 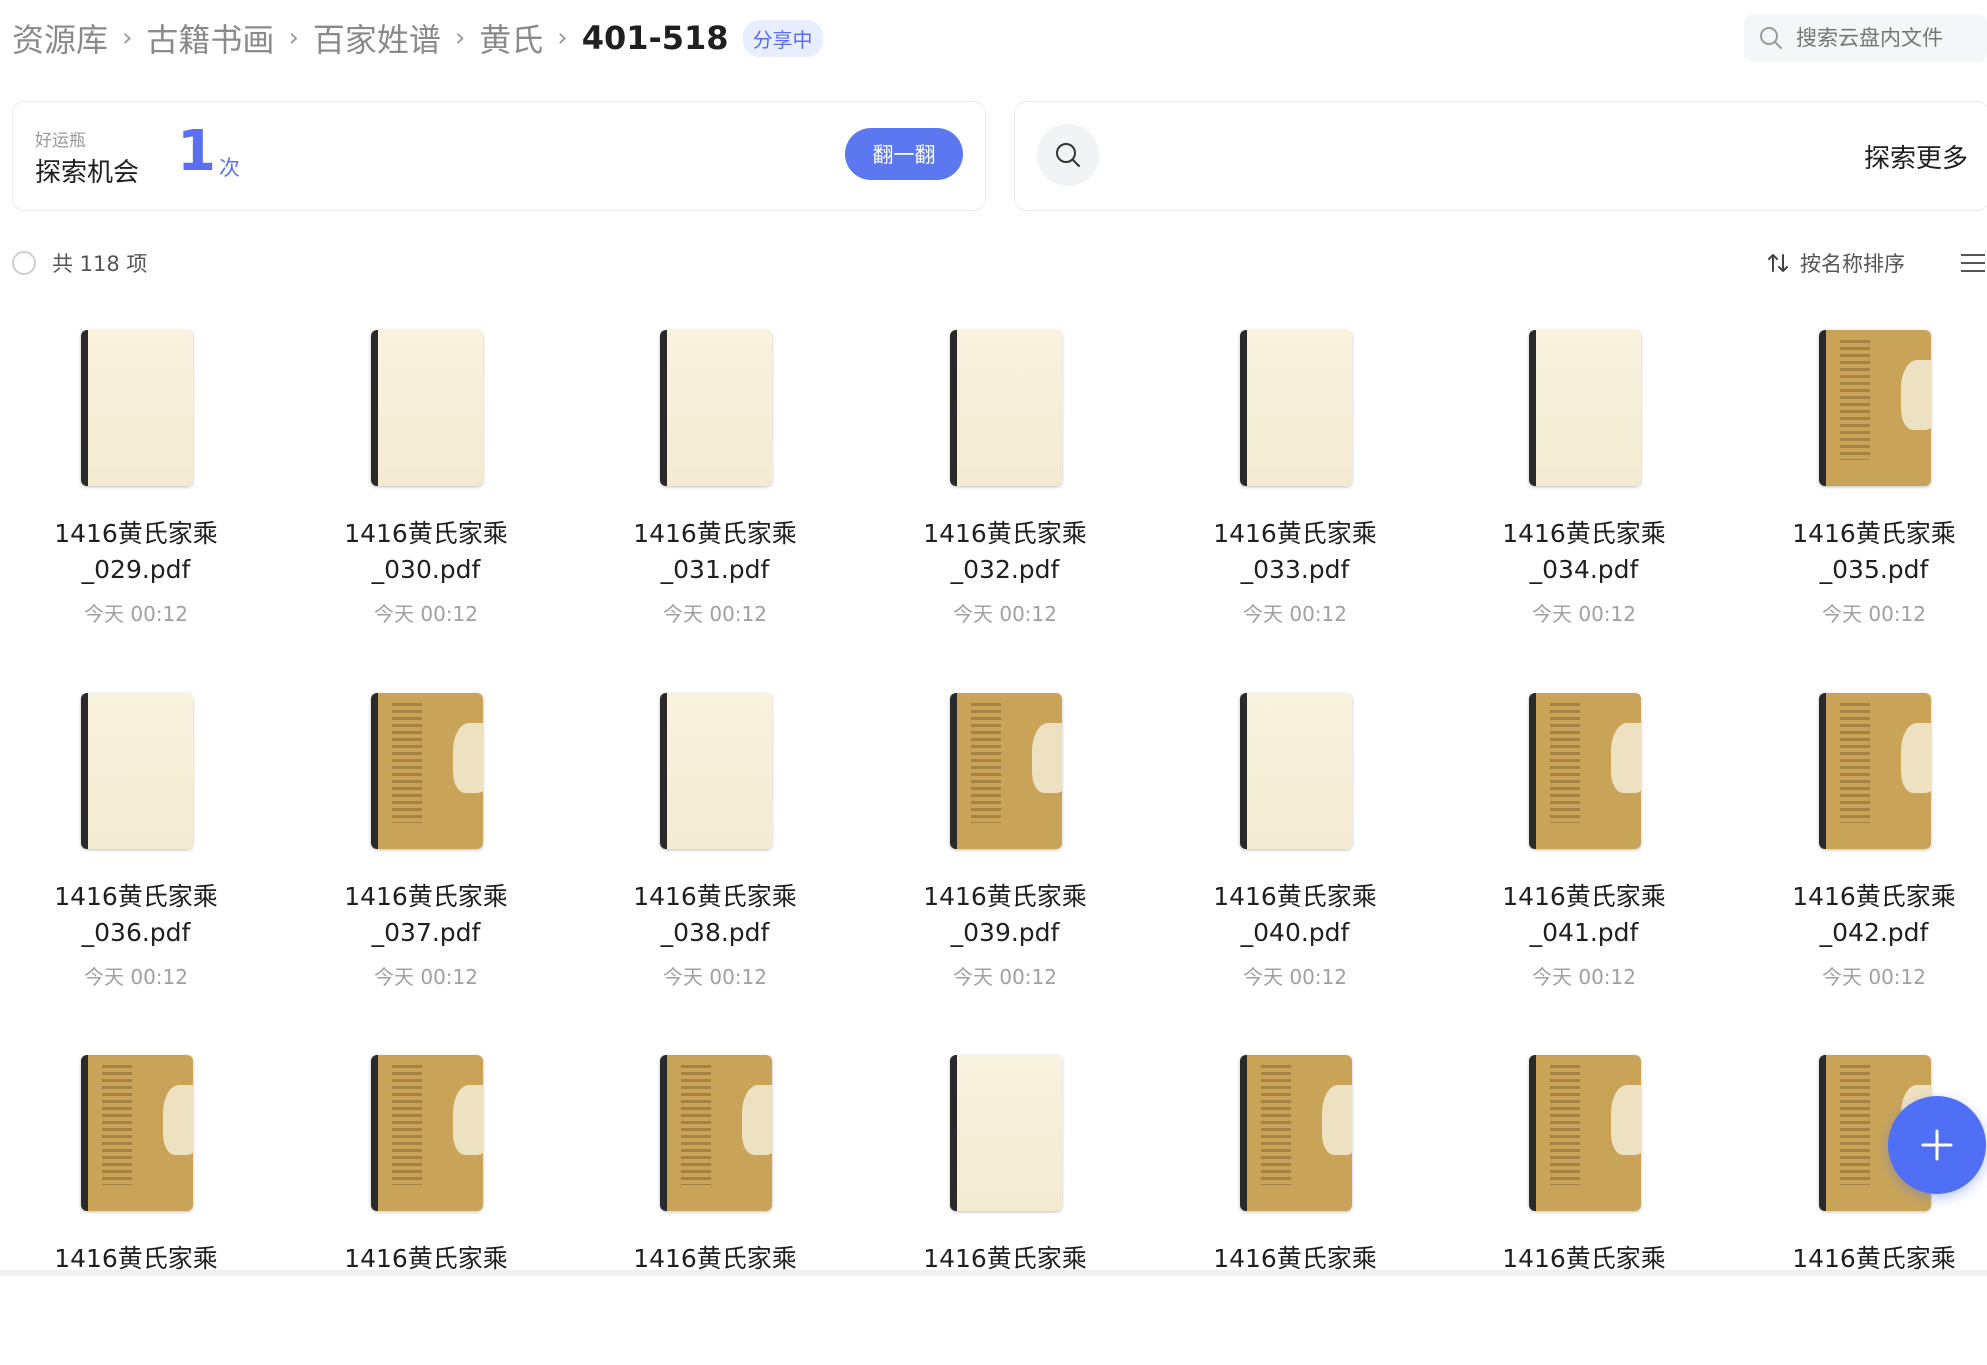 I want to click on search-input, so click(x=1881, y=38).